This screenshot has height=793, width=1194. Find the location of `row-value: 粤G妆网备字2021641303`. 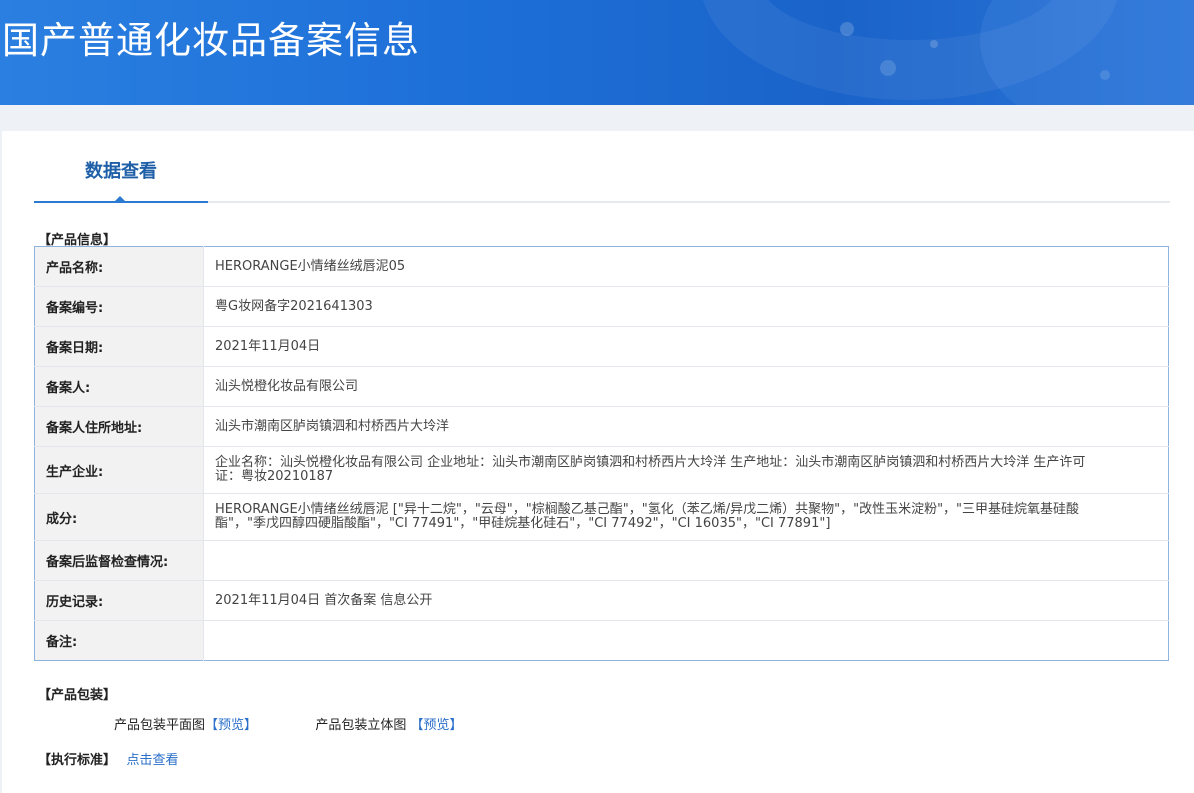

row-value: 粤G妆网备字2021641303 is located at coordinates (686, 306).